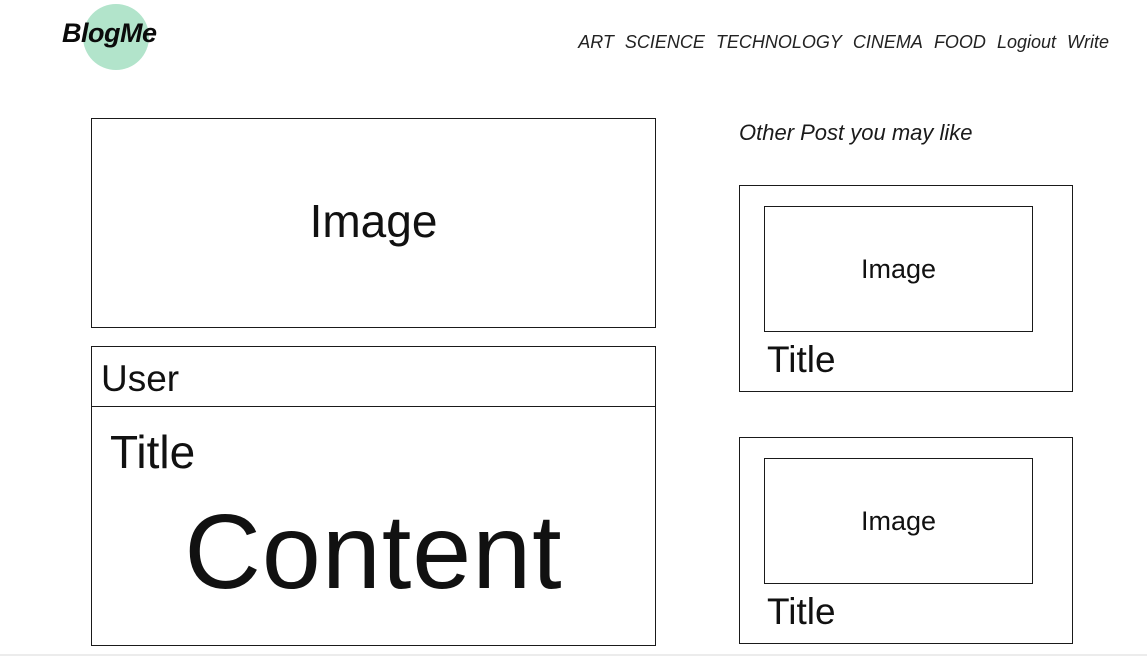  I want to click on post-title: Title, so click(153, 452).